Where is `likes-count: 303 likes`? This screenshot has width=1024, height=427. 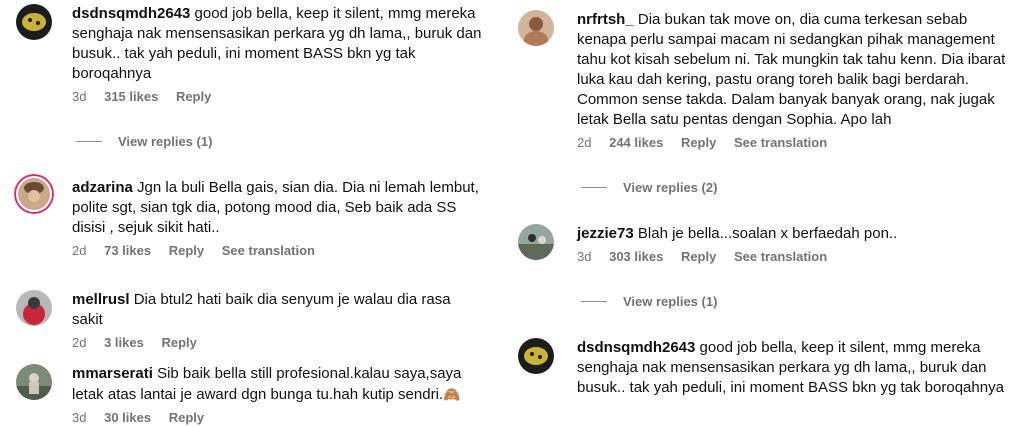 likes-count: 303 likes is located at coordinates (636, 256).